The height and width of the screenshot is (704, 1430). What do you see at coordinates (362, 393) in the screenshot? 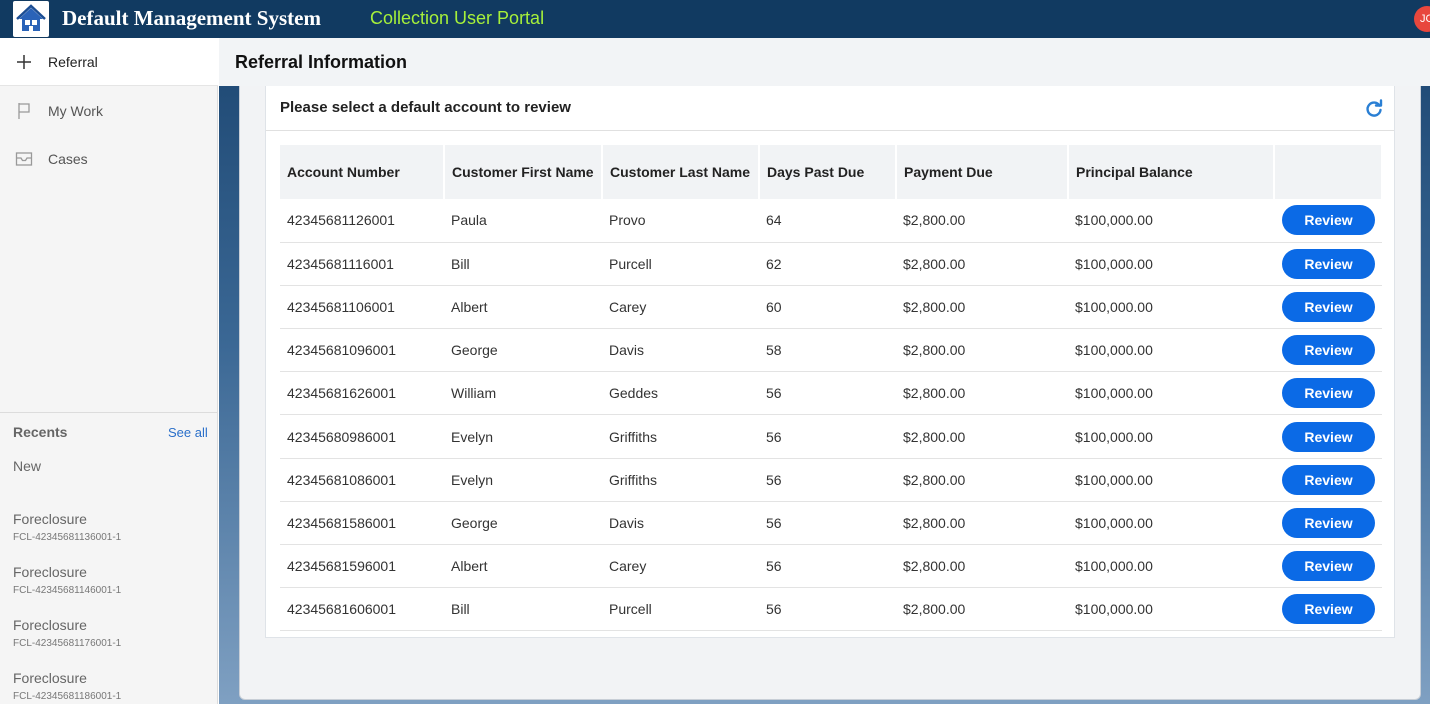
I see `account-number-cell: 42345681626001` at bounding box center [362, 393].